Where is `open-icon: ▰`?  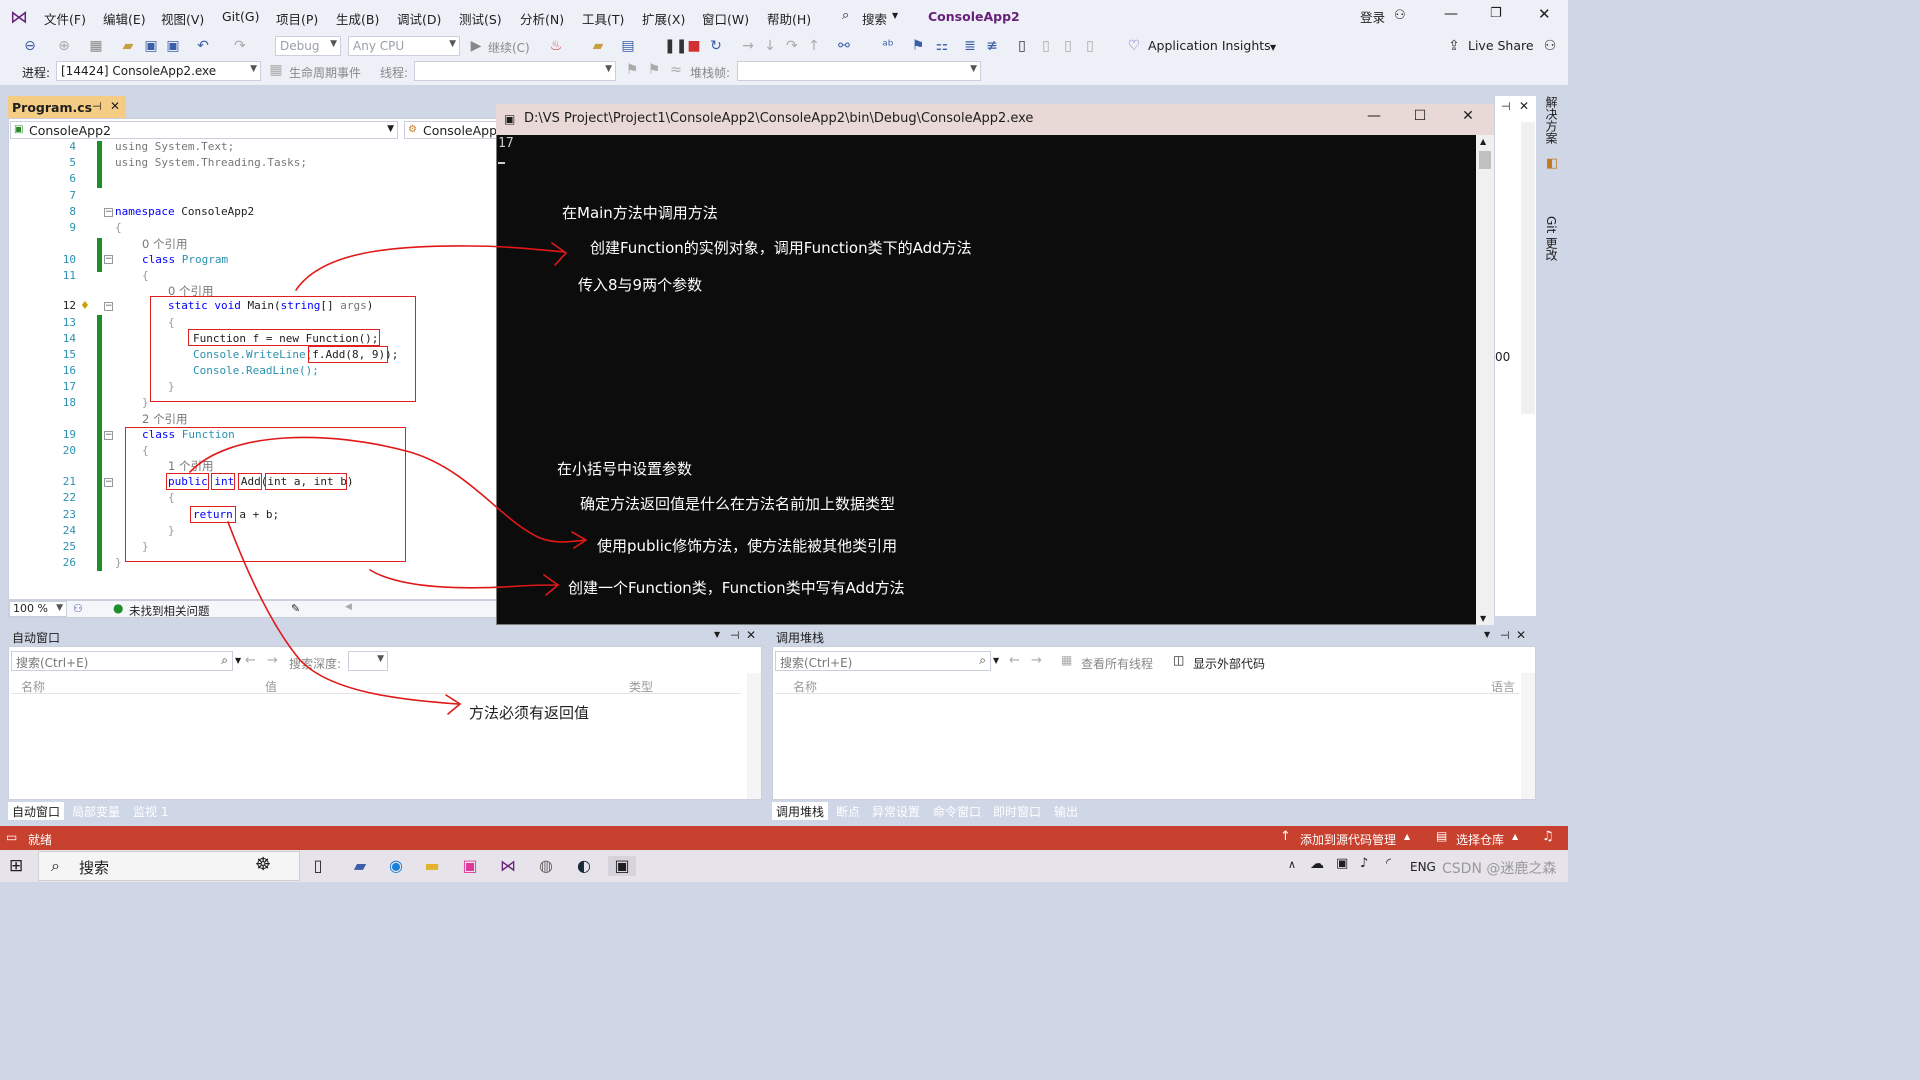
open-icon: ▰ is located at coordinates (128, 46).